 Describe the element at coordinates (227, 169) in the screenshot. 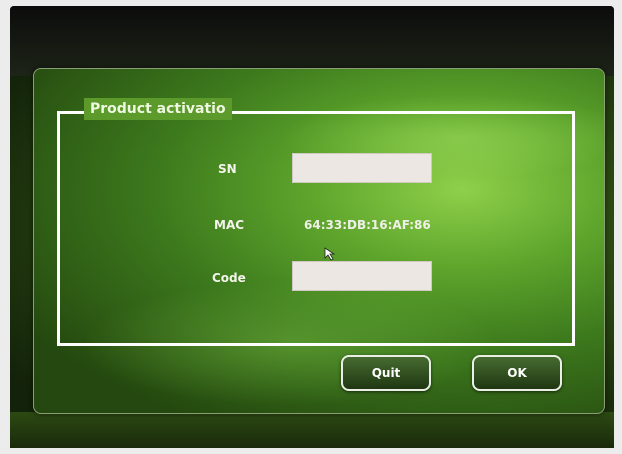

I see `sn-label: SN` at that location.